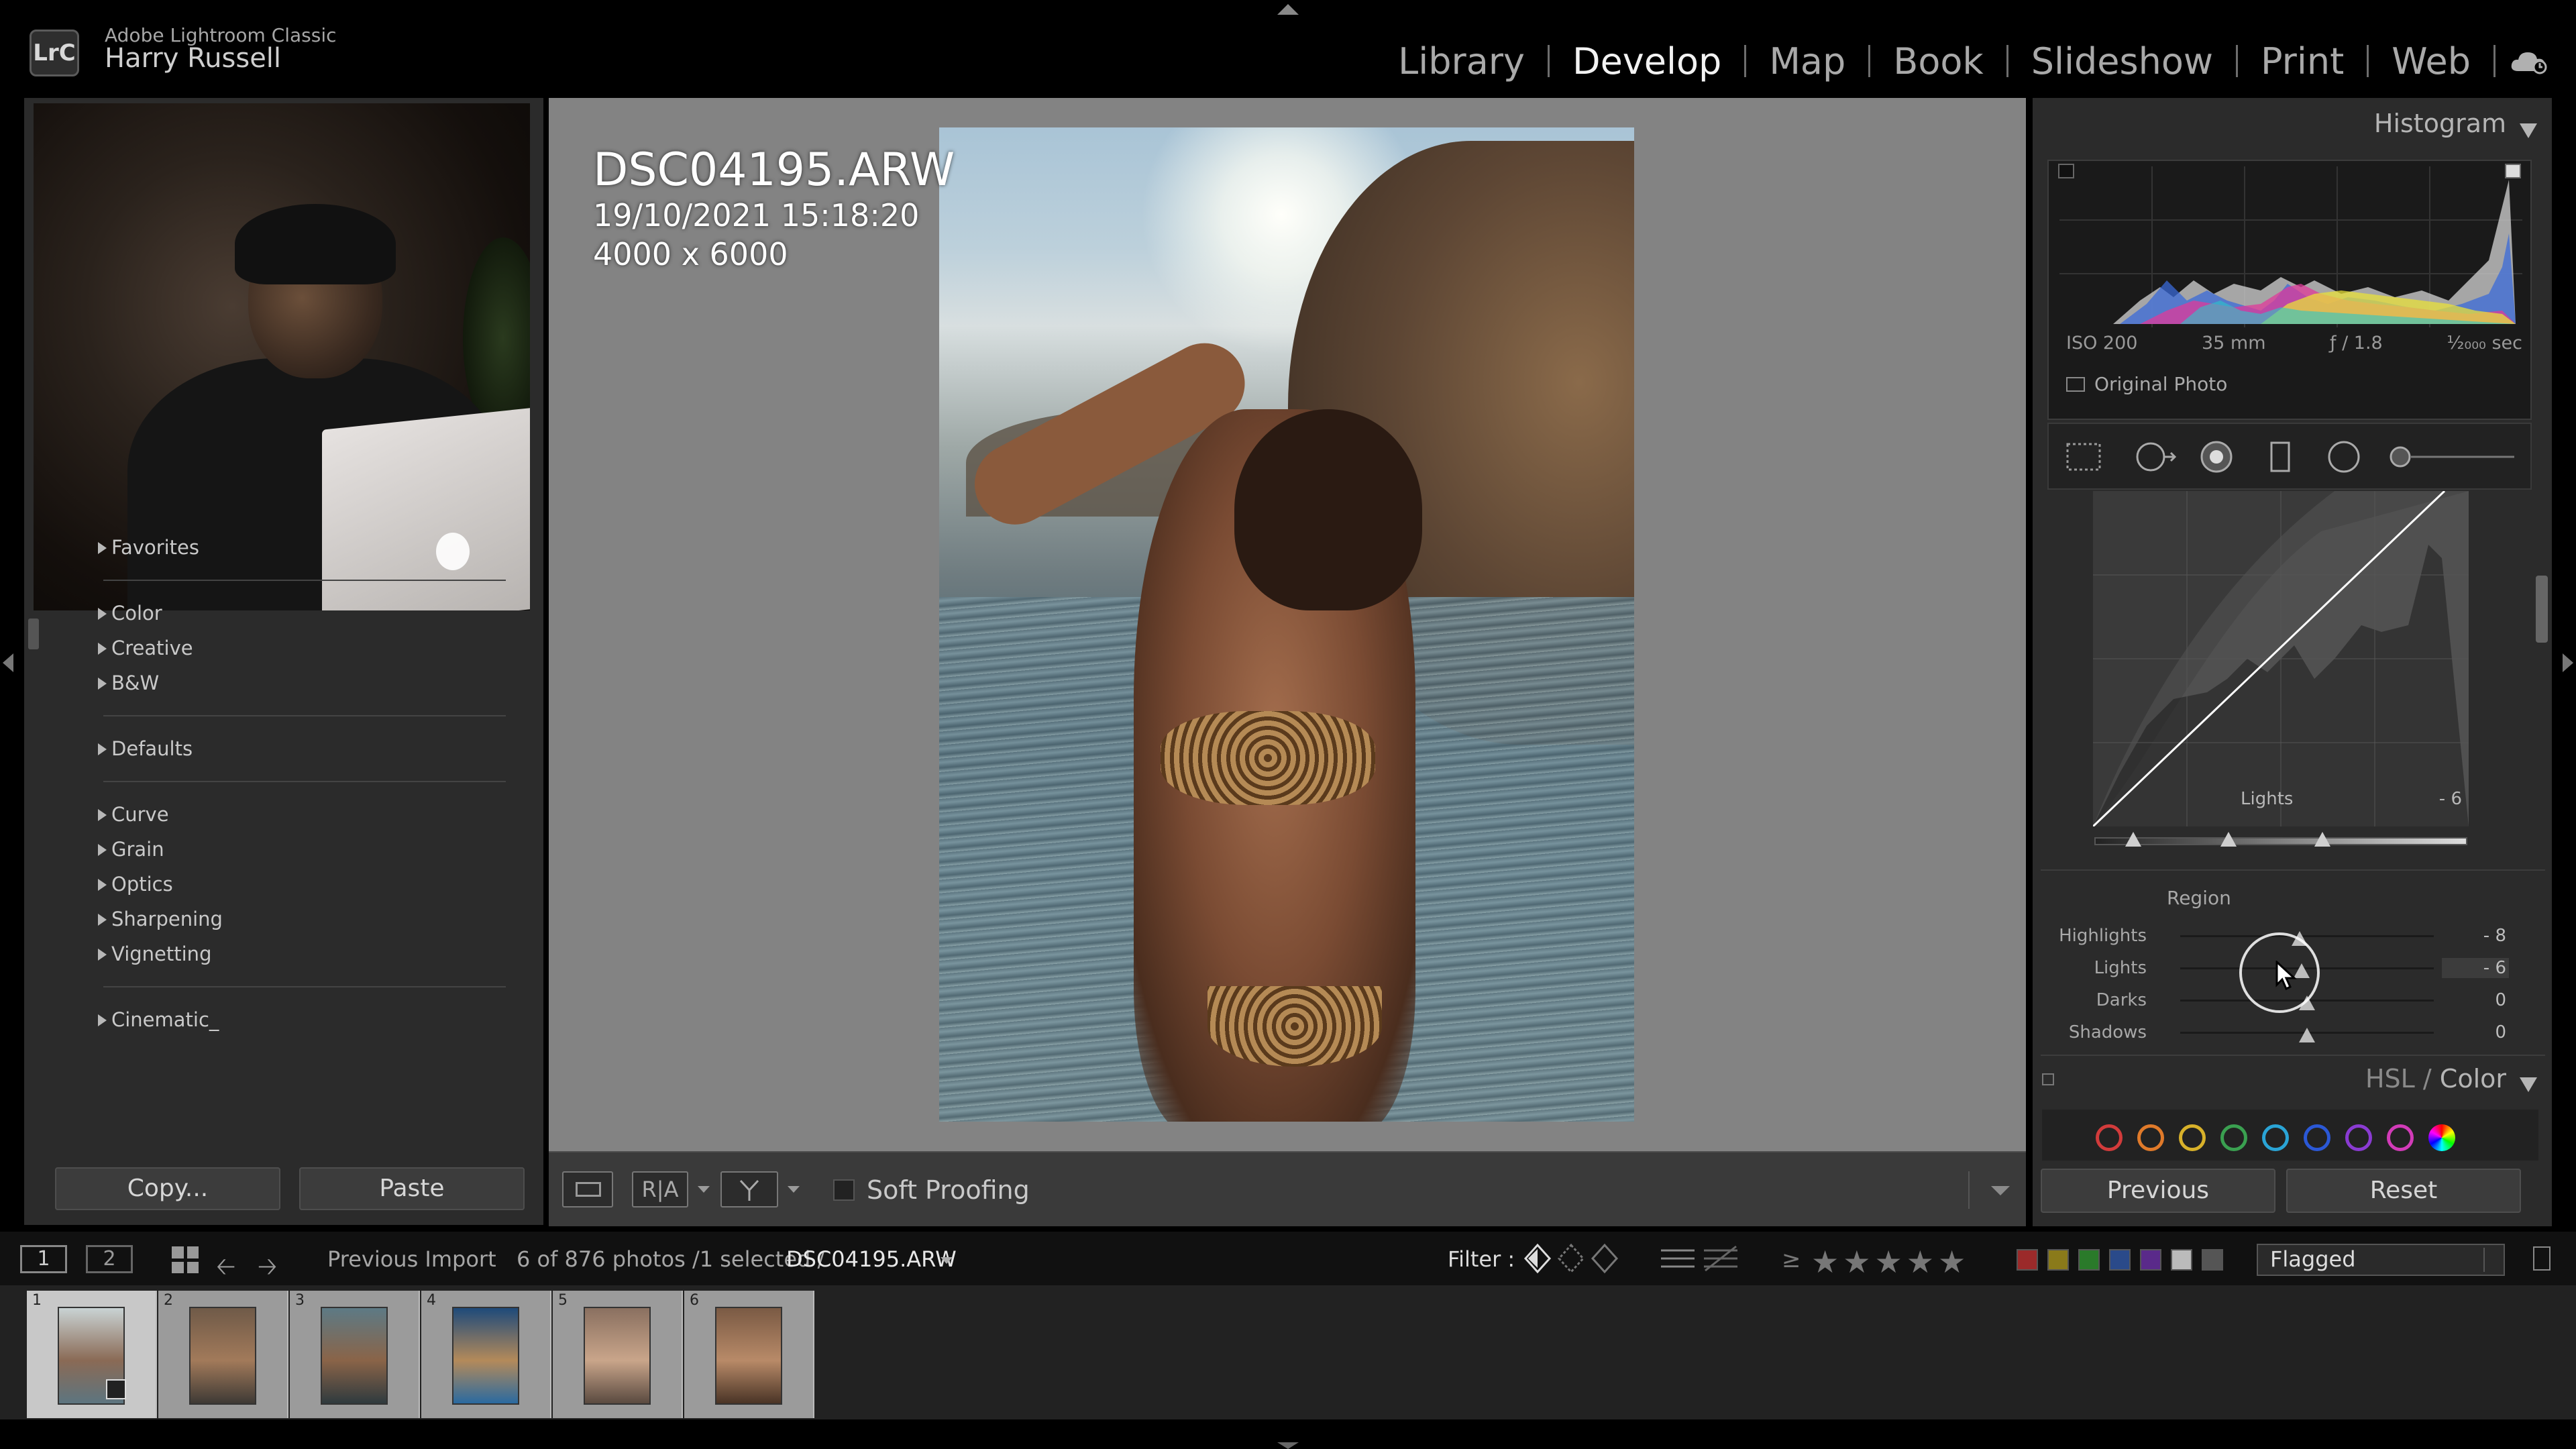 The image size is (2576, 1449). What do you see at coordinates (2529, 61) in the screenshot?
I see `cloud-sync-icon` at bounding box center [2529, 61].